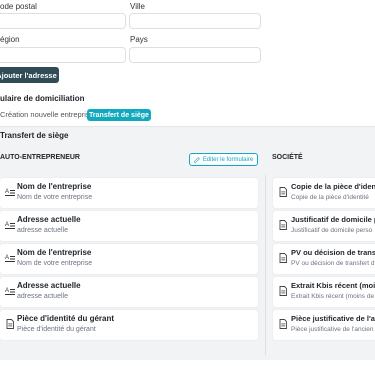 The image size is (375, 366). I want to click on city-input, so click(195, 21).